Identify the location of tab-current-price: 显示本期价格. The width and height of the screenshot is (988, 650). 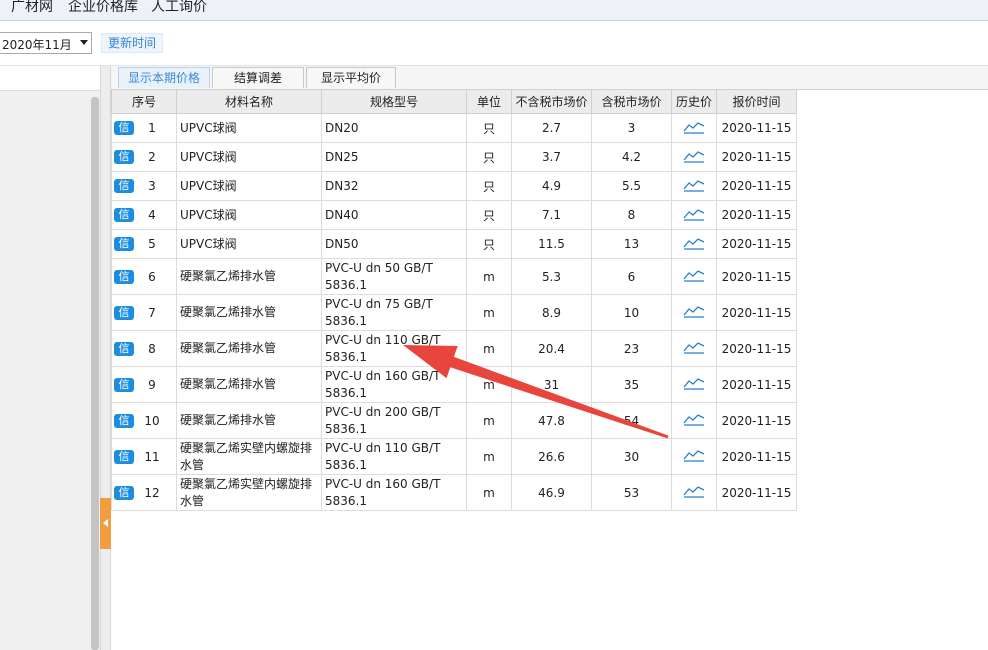
(164, 77).